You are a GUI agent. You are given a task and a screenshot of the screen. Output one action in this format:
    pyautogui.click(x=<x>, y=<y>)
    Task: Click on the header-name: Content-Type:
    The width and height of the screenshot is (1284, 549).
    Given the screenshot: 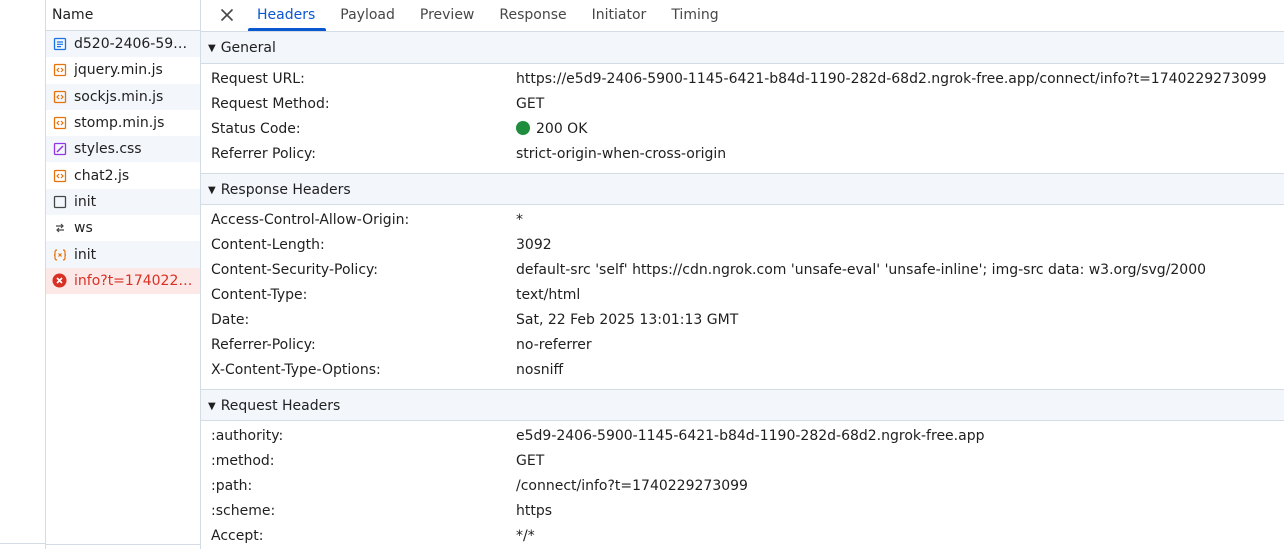 What is the action you would take?
    pyautogui.click(x=259, y=295)
    